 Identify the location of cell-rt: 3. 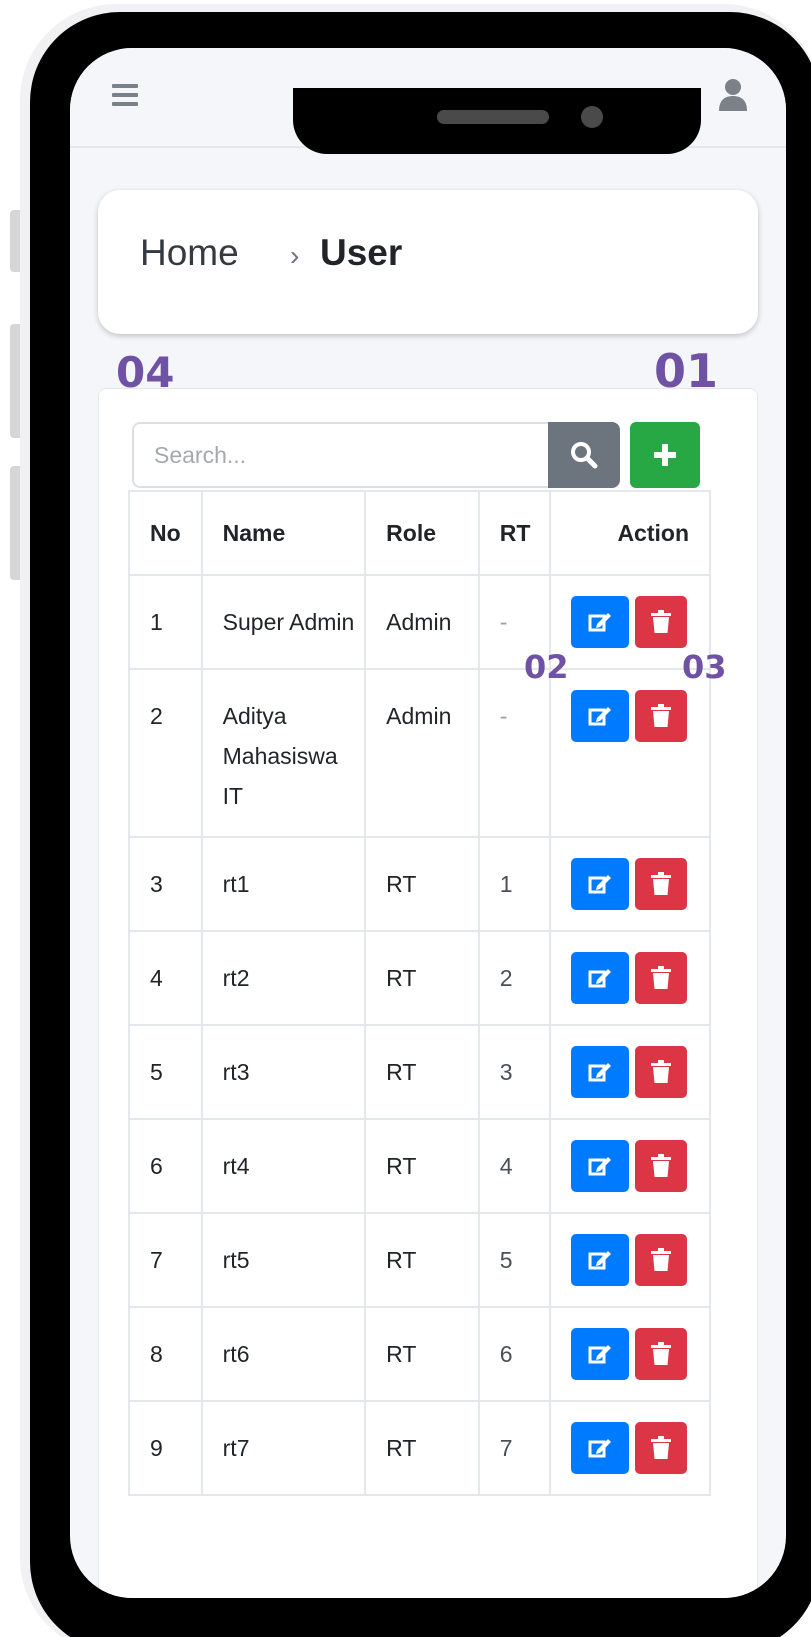
(514, 1072).